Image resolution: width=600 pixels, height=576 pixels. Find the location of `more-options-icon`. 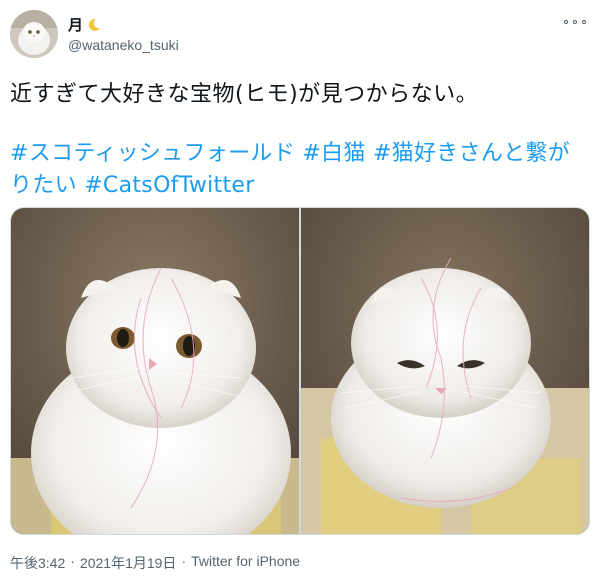

more-options-icon is located at coordinates (575, 22).